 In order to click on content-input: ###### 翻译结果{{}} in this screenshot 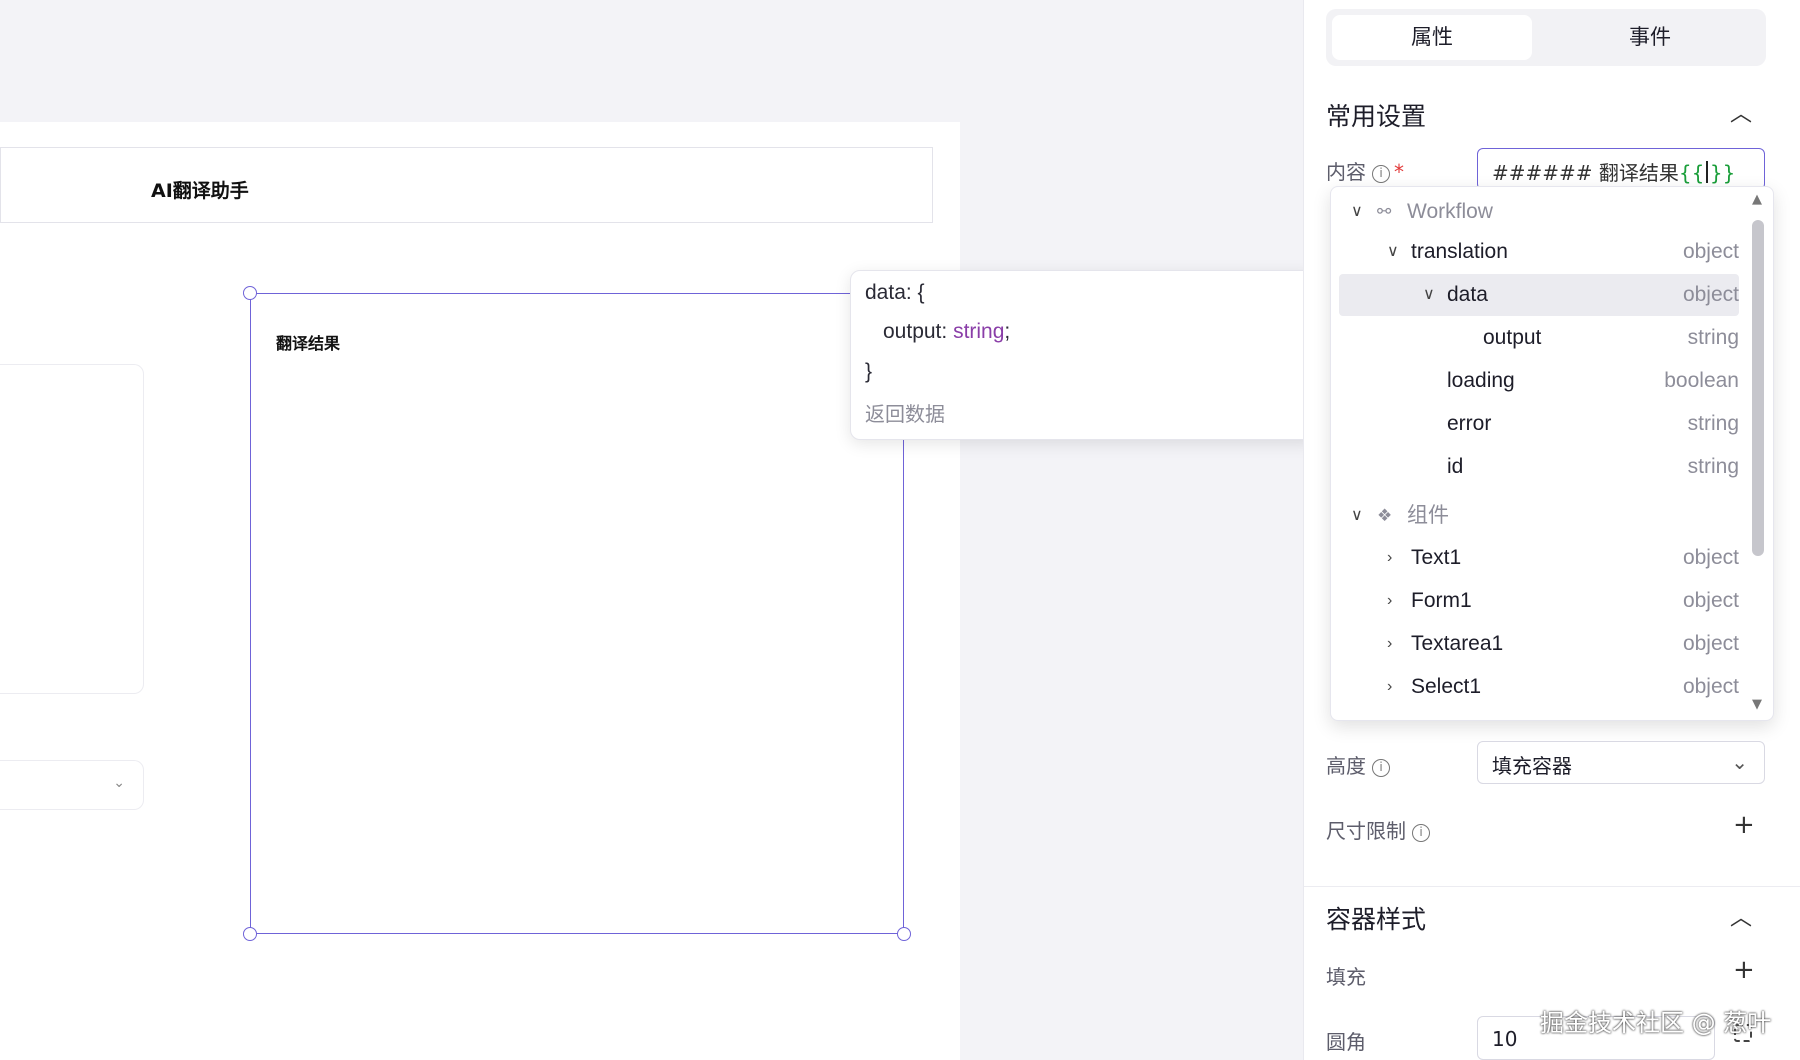, I will do `click(1621, 169)`.